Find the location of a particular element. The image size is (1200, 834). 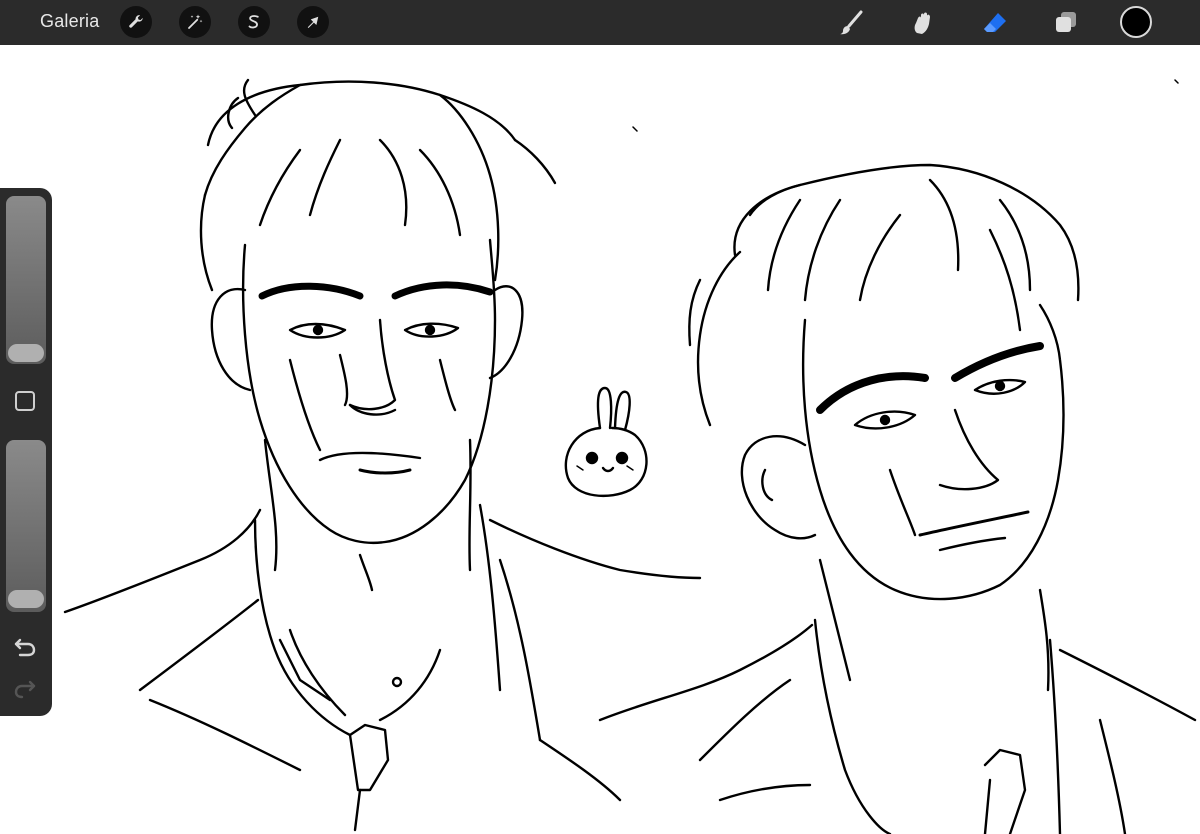

selection-s-icon is located at coordinates (253, 22).